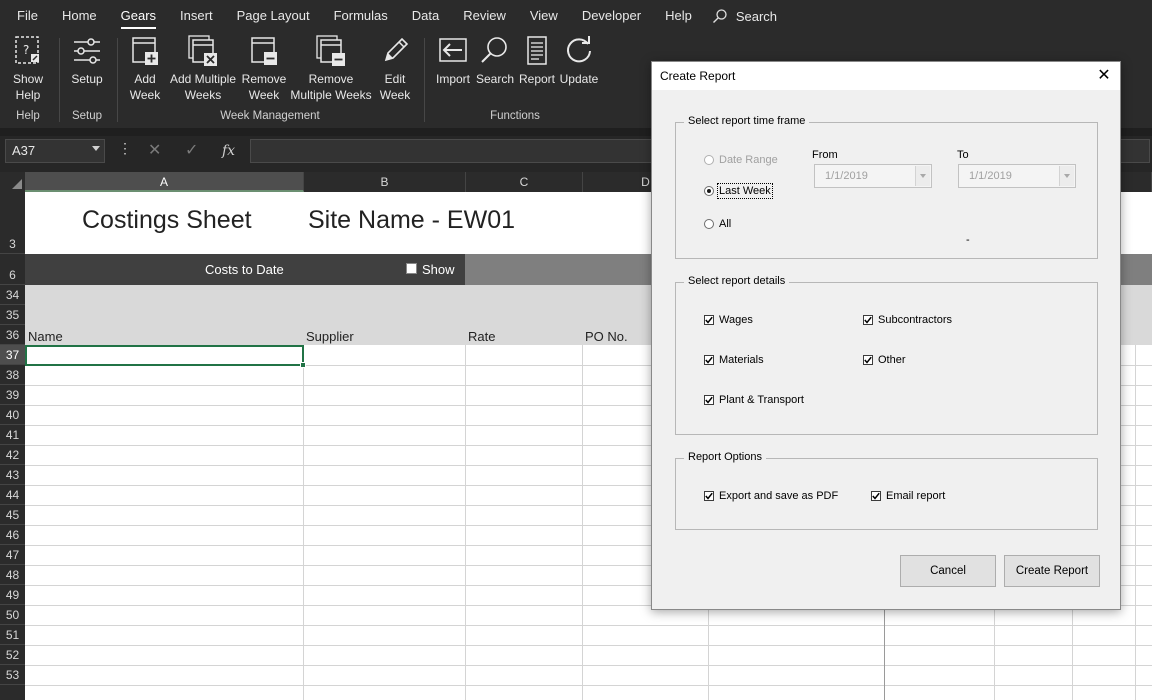 The height and width of the screenshot is (700, 1152). What do you see at coordinates (228, 151) in the screenshot?
I see `insert-function-icon: fx` at bounding box center [228, 151].